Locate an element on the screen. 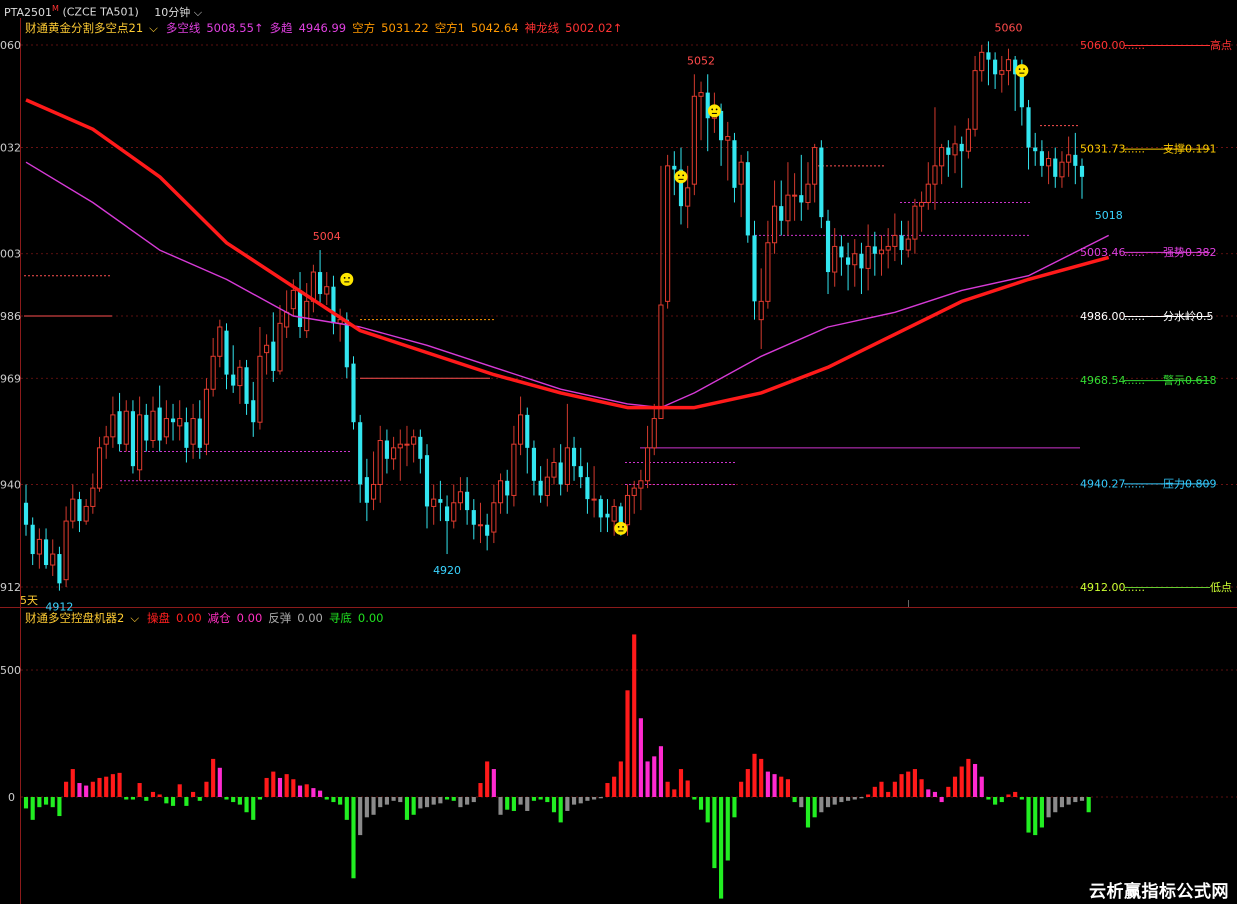 Image resolution: width=1237 pixels, height=904 pixels. price-annotation: 5060 is located at coordinates (1008, 27).